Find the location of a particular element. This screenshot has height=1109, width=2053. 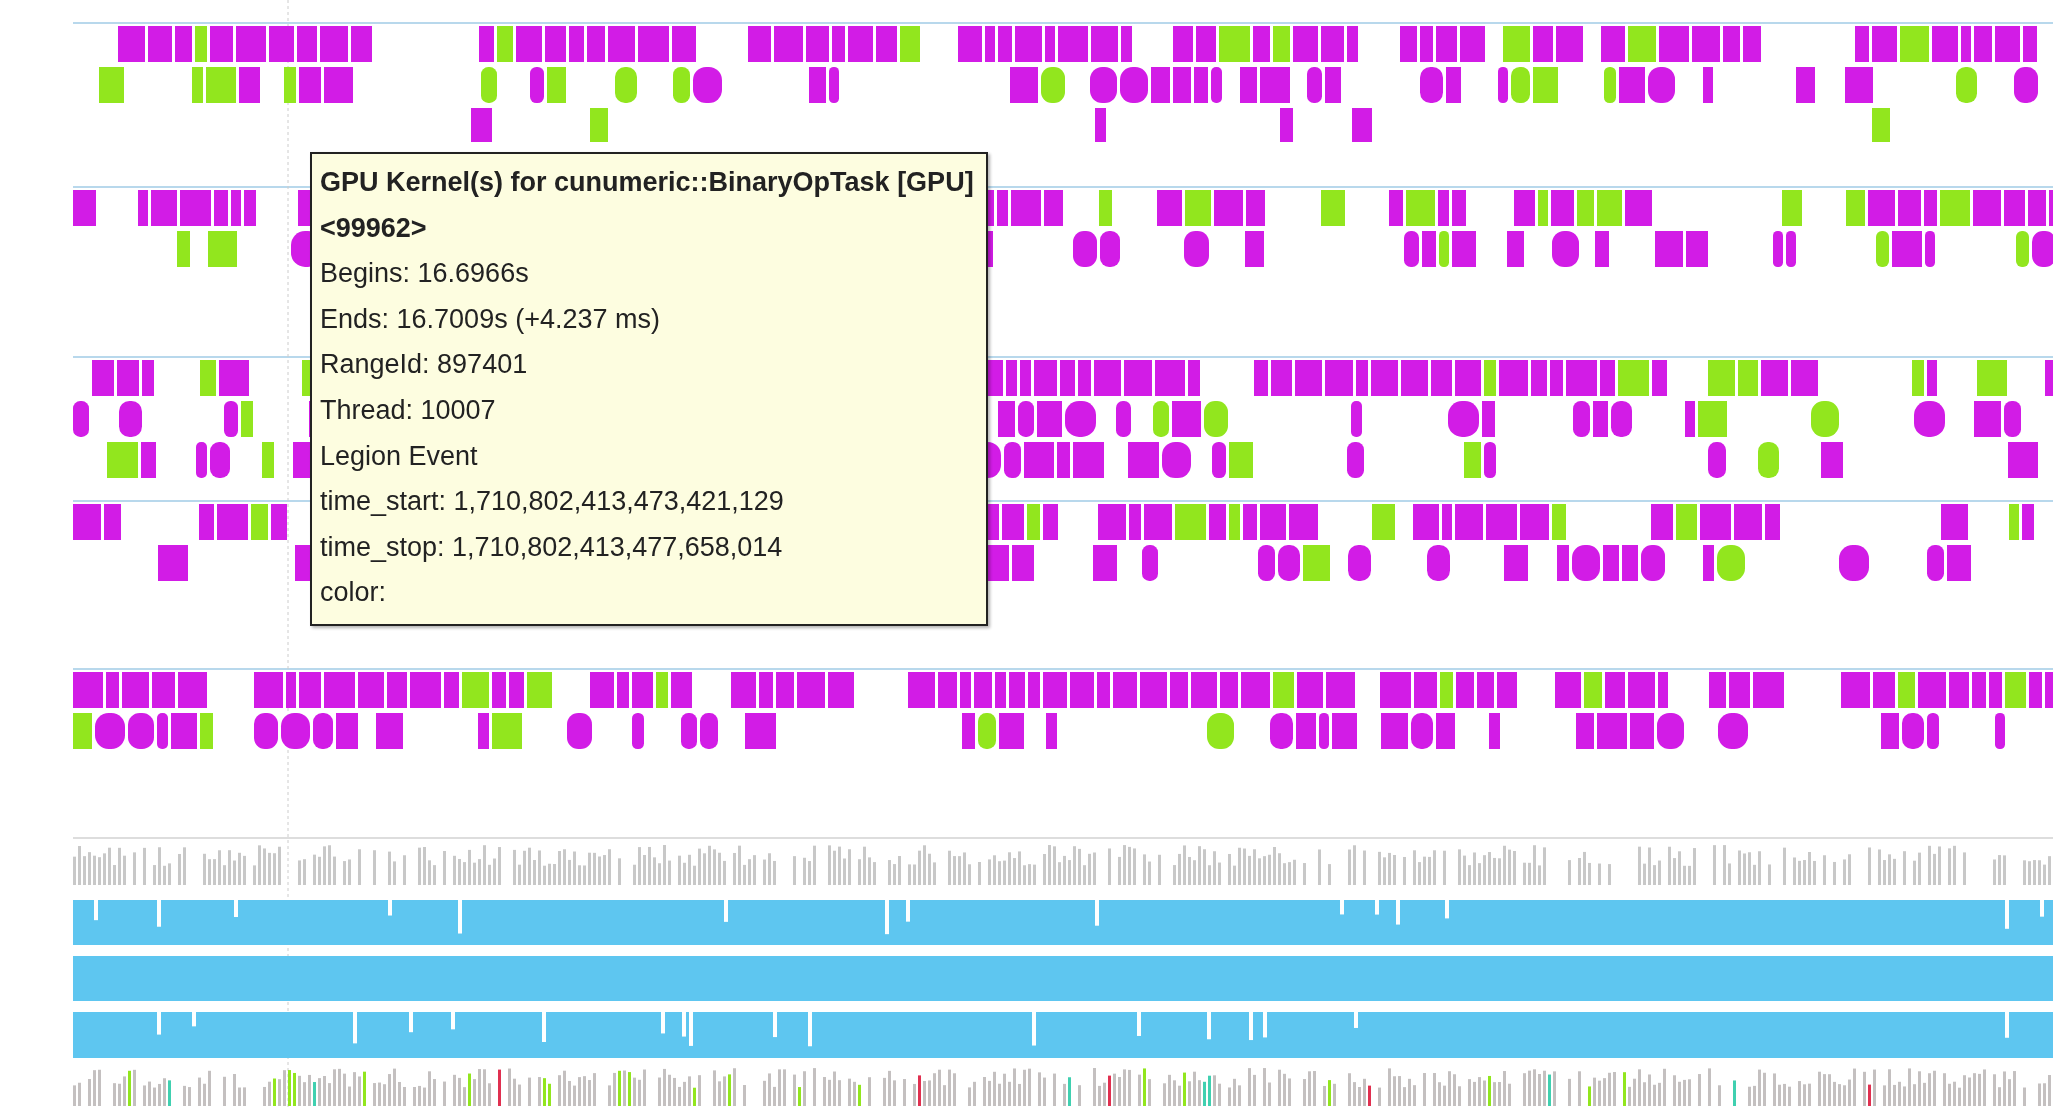

tooltip-line: color: is located at coordinates (354, 593).